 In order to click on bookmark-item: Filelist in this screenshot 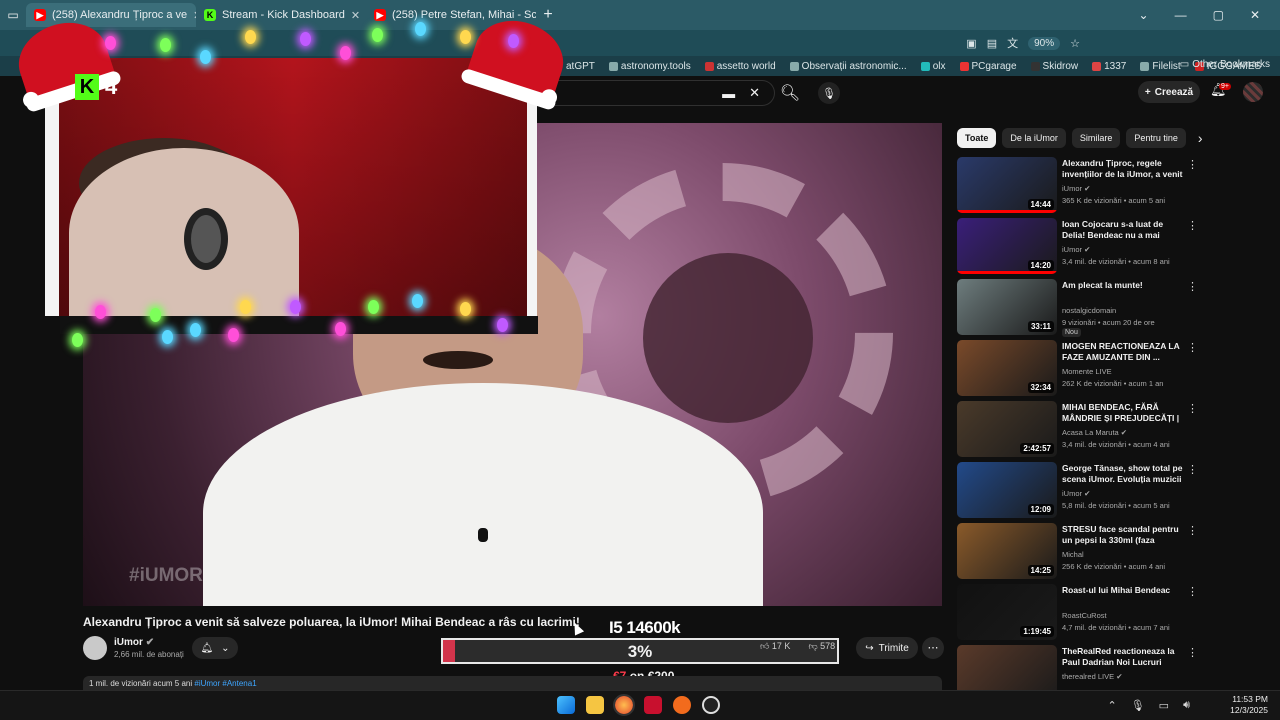, I will do `click(1160, 66)`.